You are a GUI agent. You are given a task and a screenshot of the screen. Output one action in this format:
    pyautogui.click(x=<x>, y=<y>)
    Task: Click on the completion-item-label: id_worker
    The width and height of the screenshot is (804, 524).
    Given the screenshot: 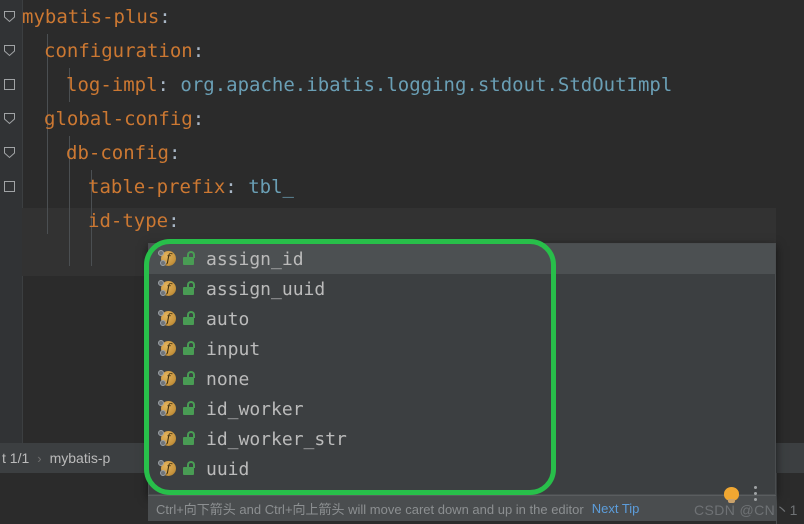 What is the action you would take?
    pyautogui.click(x=255, y=409)
    